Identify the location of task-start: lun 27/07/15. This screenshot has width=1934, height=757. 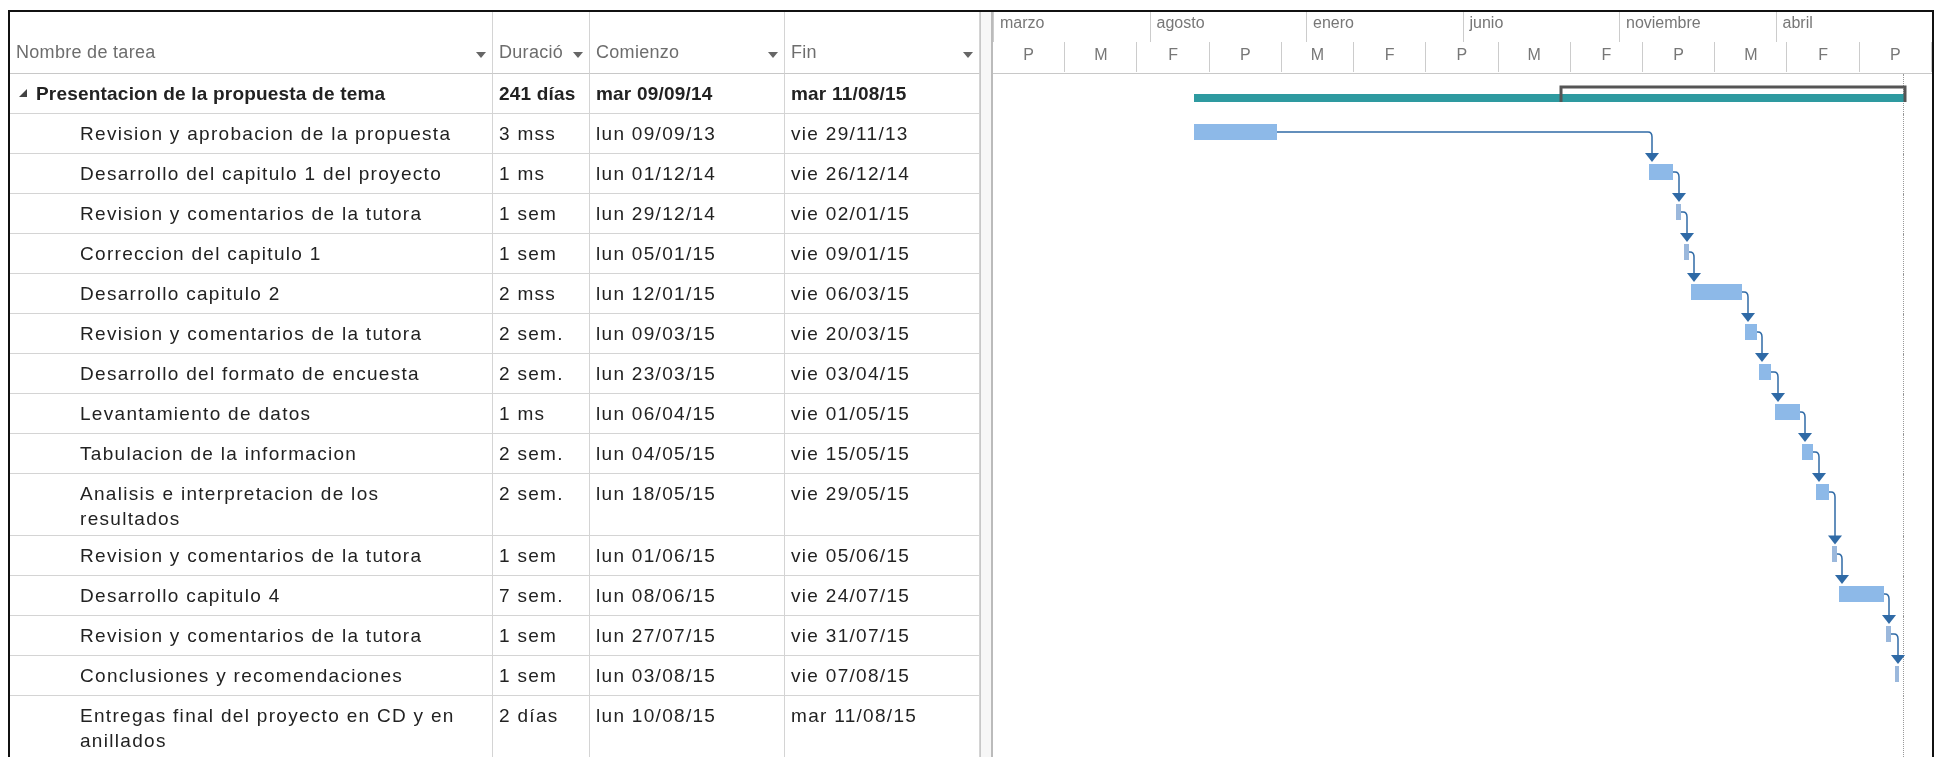
(656, 636).